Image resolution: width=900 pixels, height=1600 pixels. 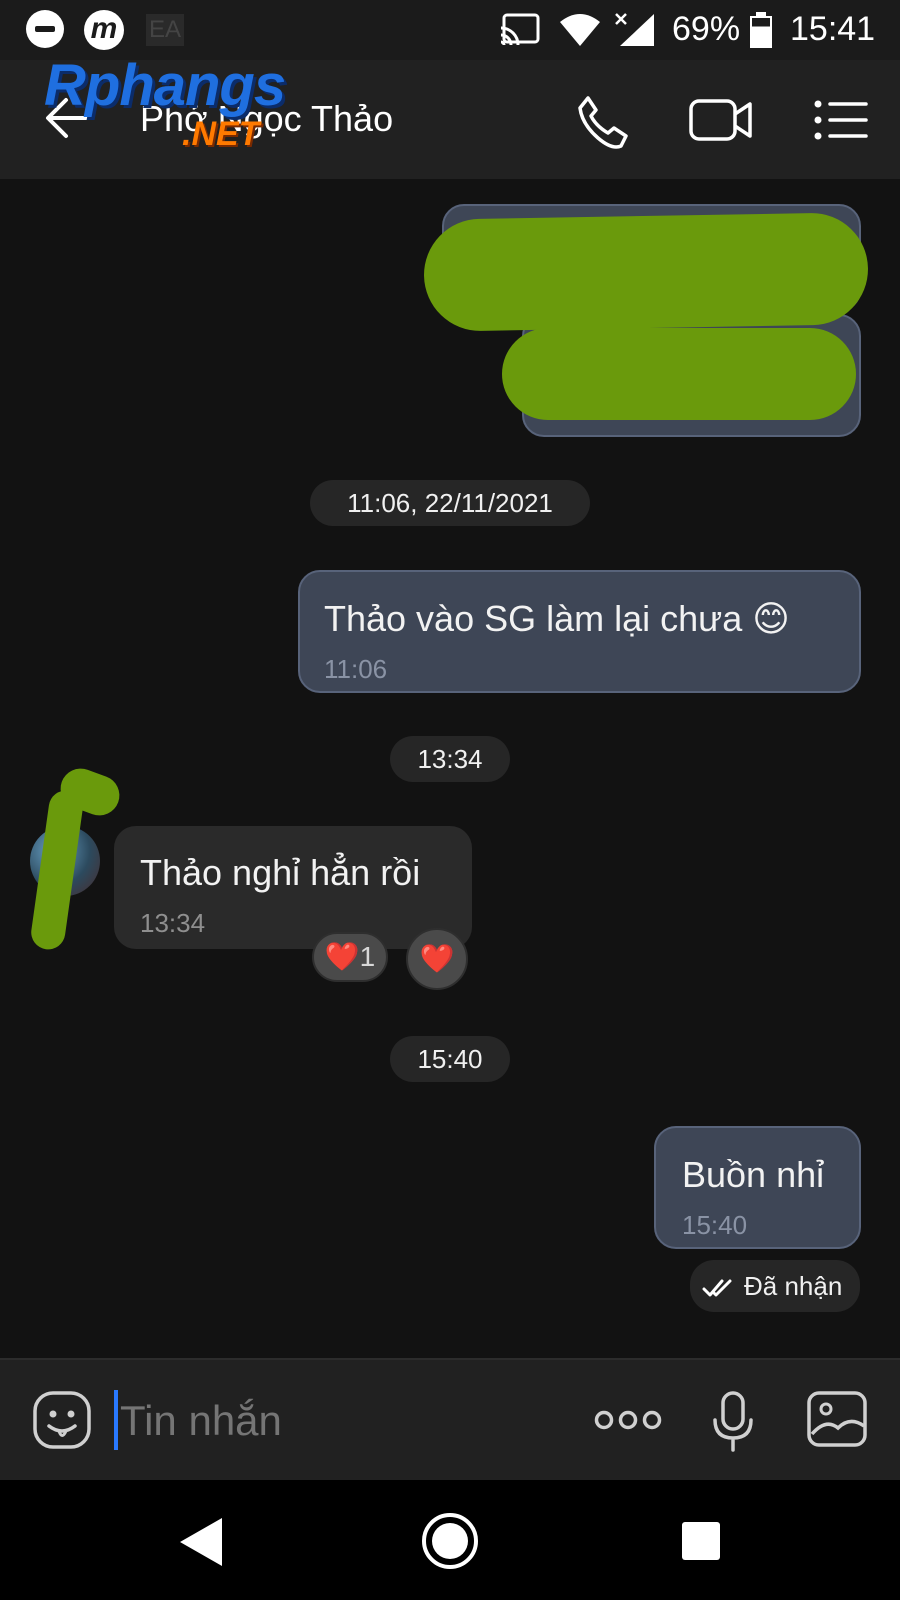 What do you see at coordinates (221, 134) in the screenshot?
I see `watermark-logo-suffix: .NET` at bounding box center [221, 134].